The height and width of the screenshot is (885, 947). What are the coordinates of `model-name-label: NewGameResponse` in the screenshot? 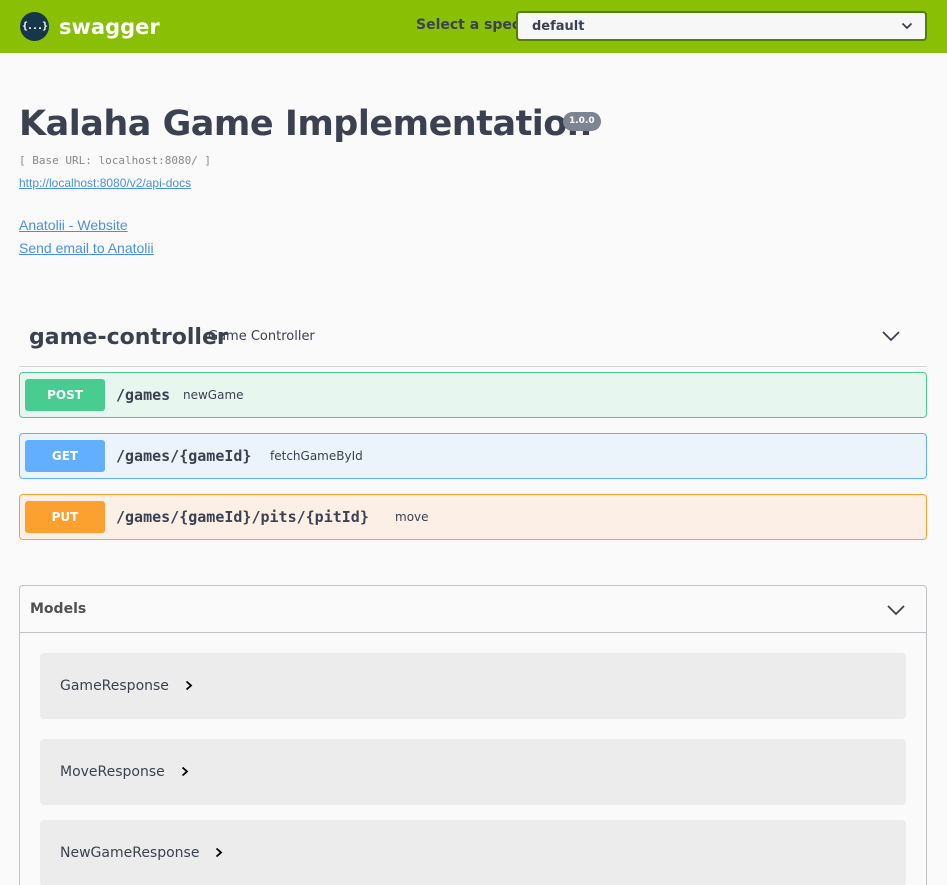 It's located at (130, 853).